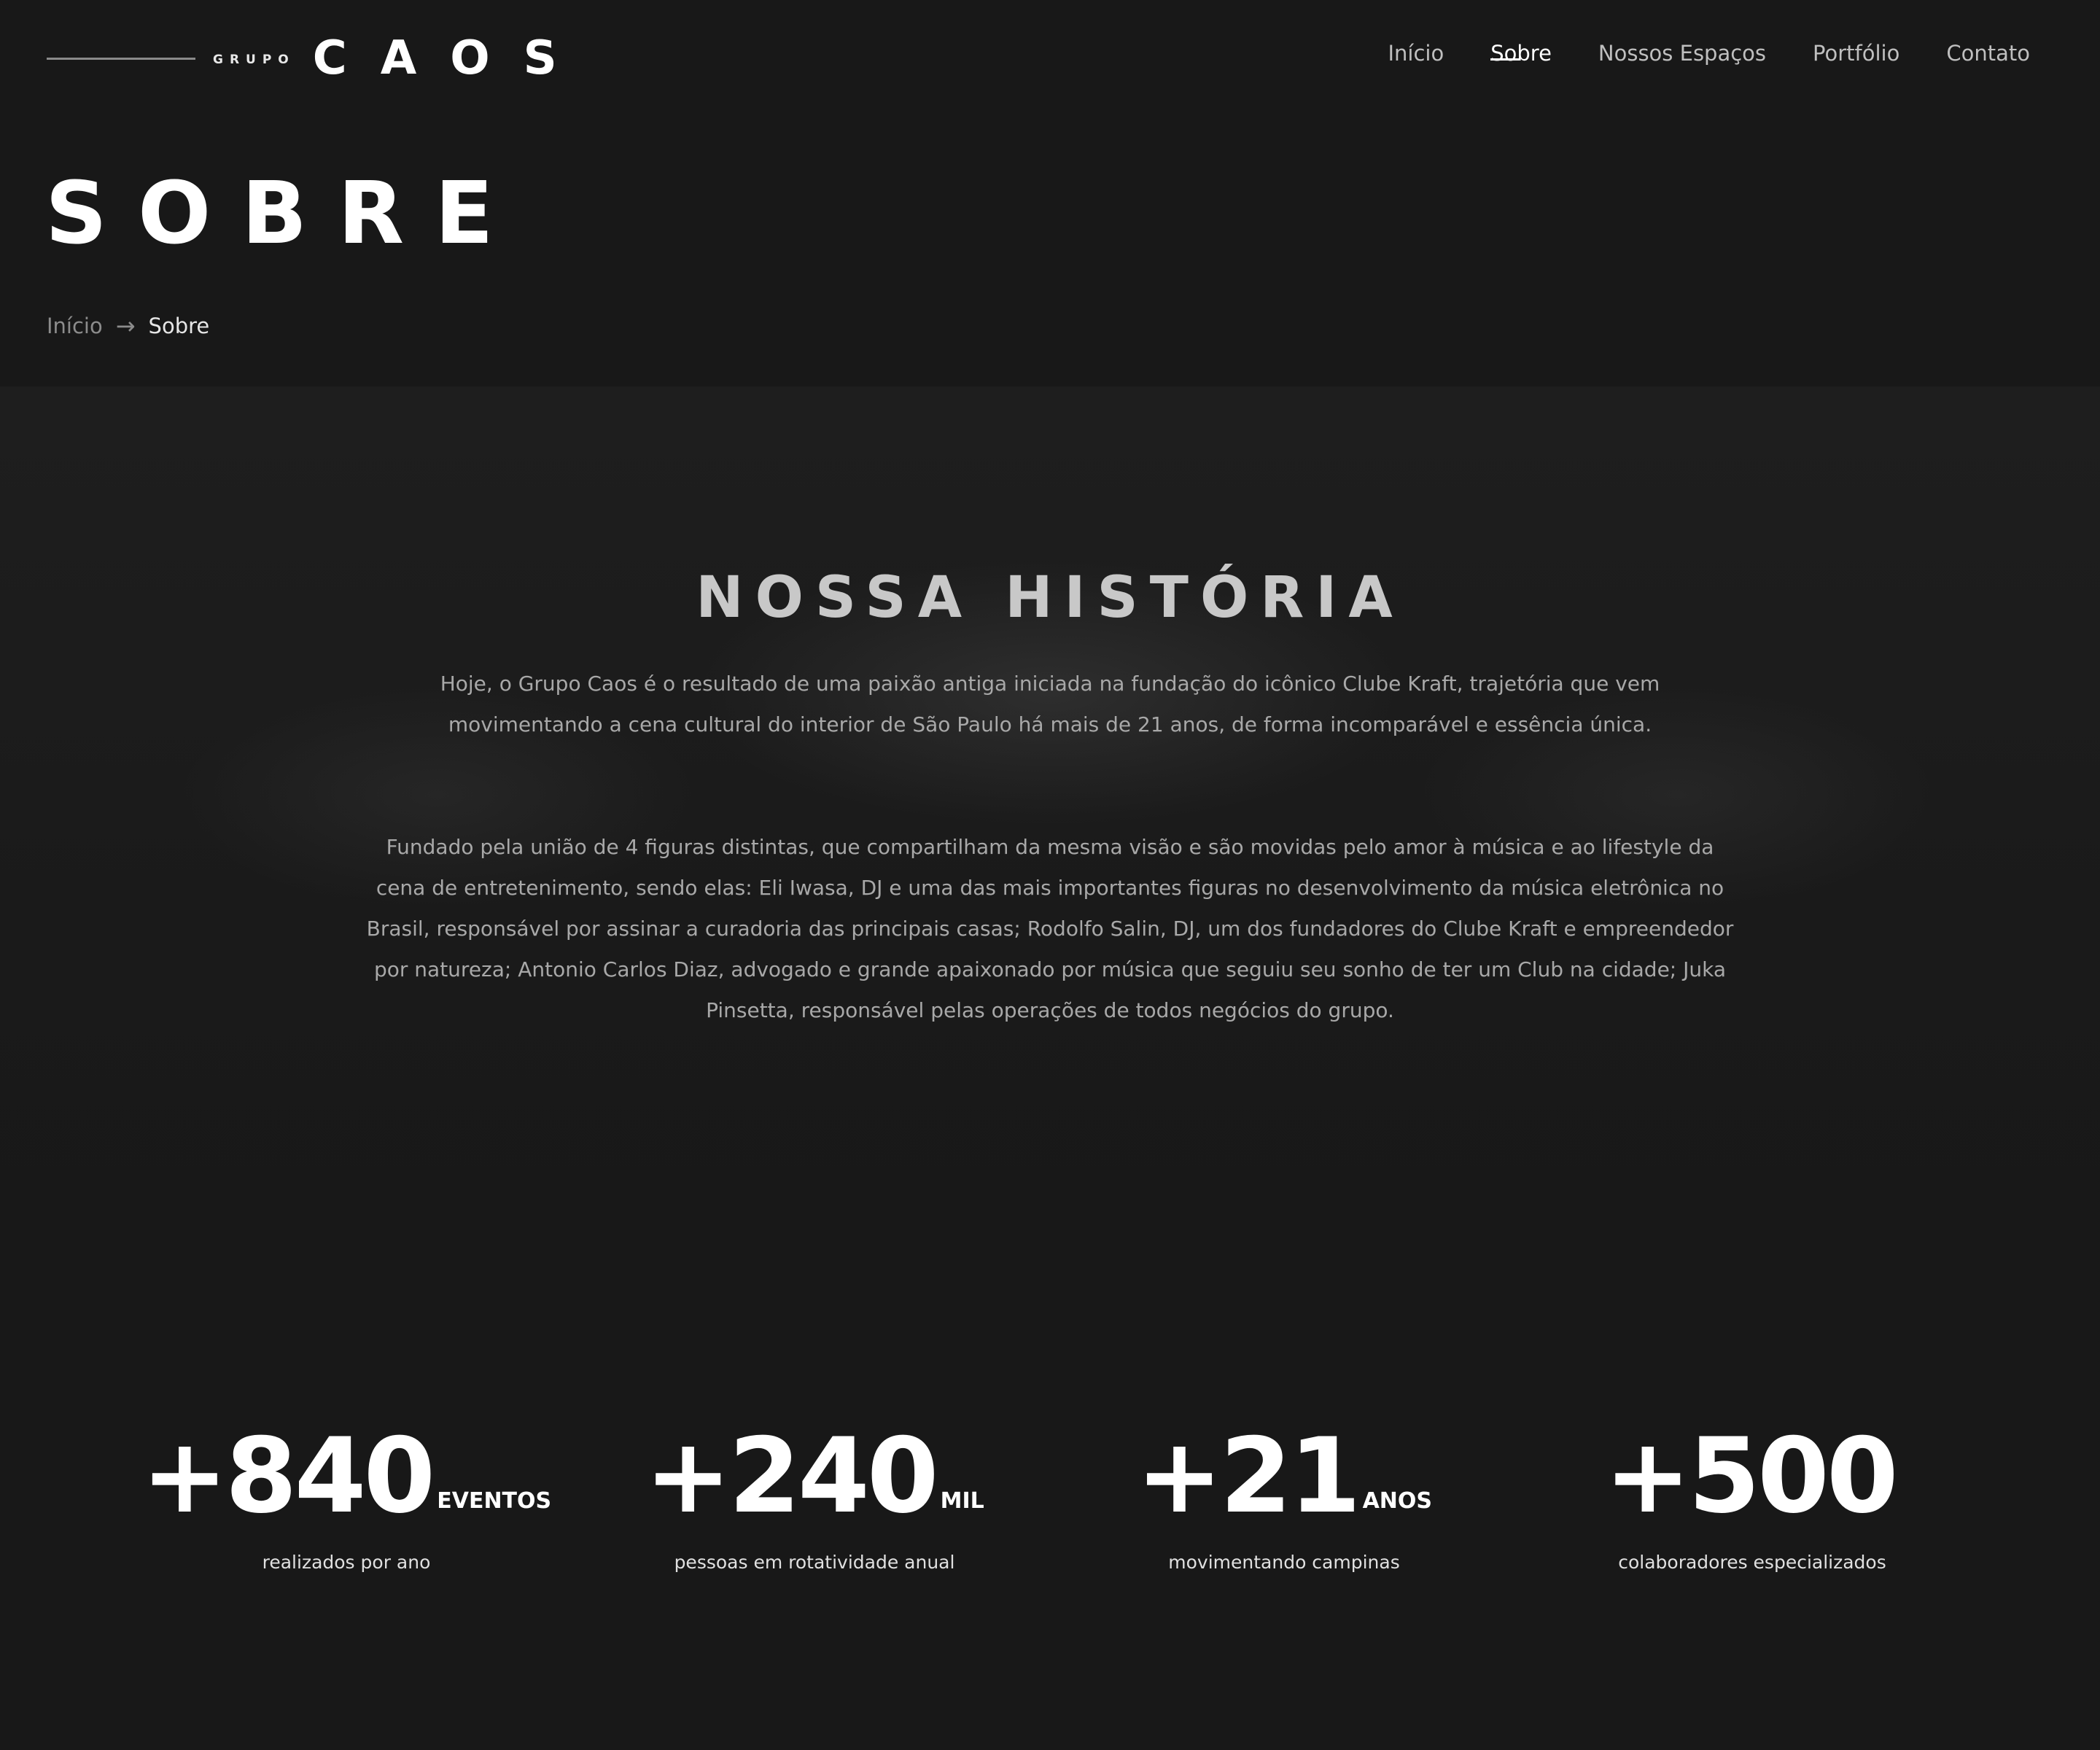 This screenshot has height=1750, width=2100. What do you see at coordinates (284, 213) in the screenshot?
I see `page-title: SOBRE` at bounding box center [284, 213].